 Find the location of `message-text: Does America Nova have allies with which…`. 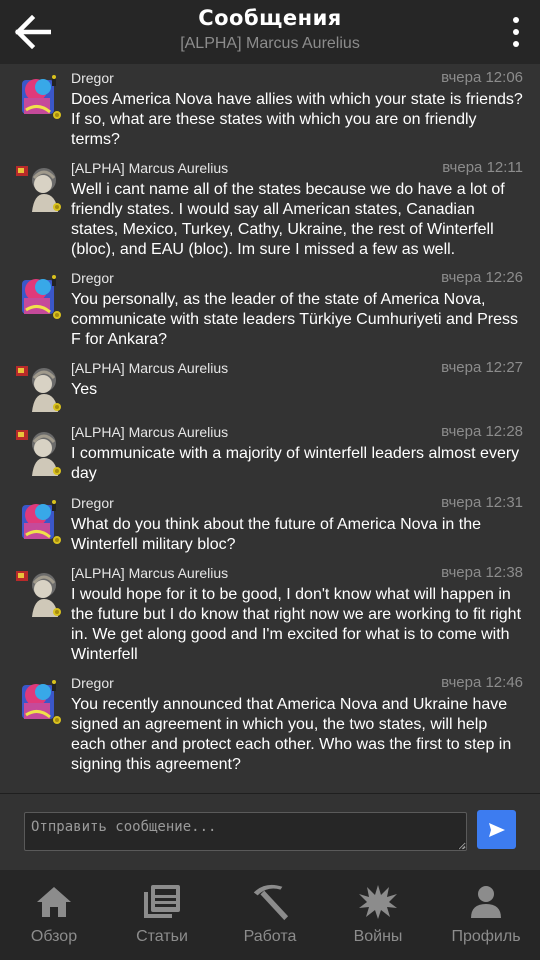

message-text: Does America Nova have allies with which… is located at coordinates (297, 119).